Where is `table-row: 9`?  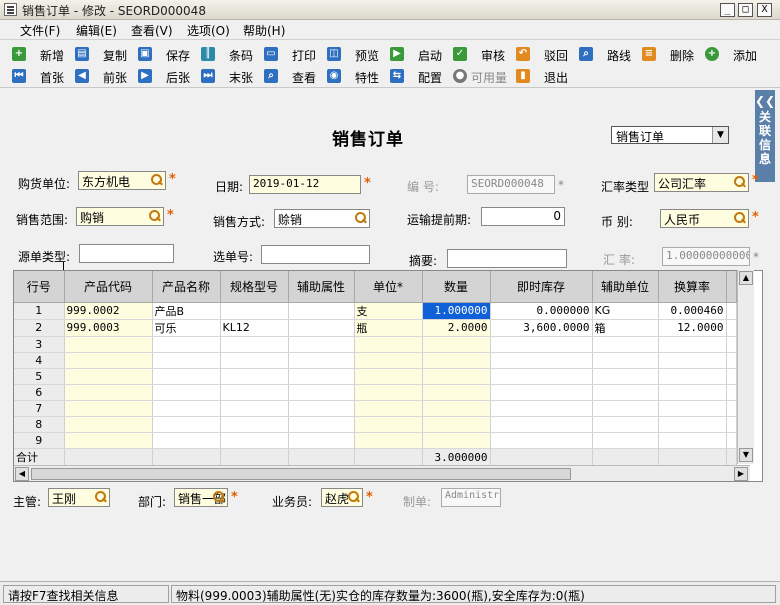
table-row: 9 is located at coordinates (375, 440).